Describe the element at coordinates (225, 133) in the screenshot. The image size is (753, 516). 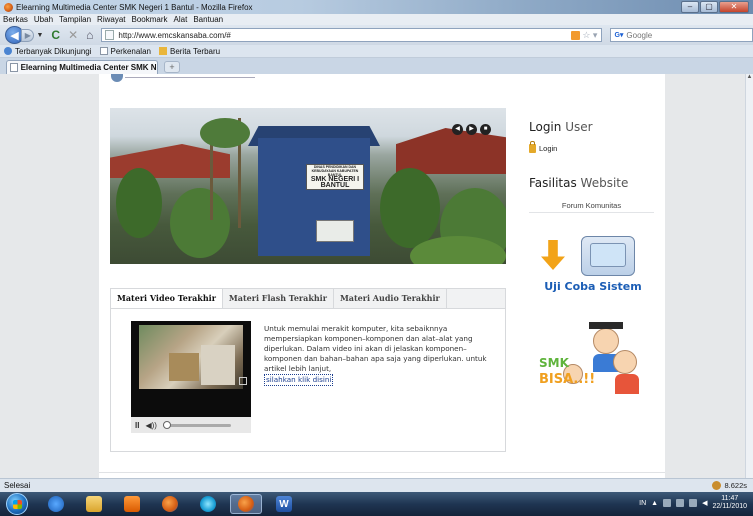
I see `palm-leaves` at that location.